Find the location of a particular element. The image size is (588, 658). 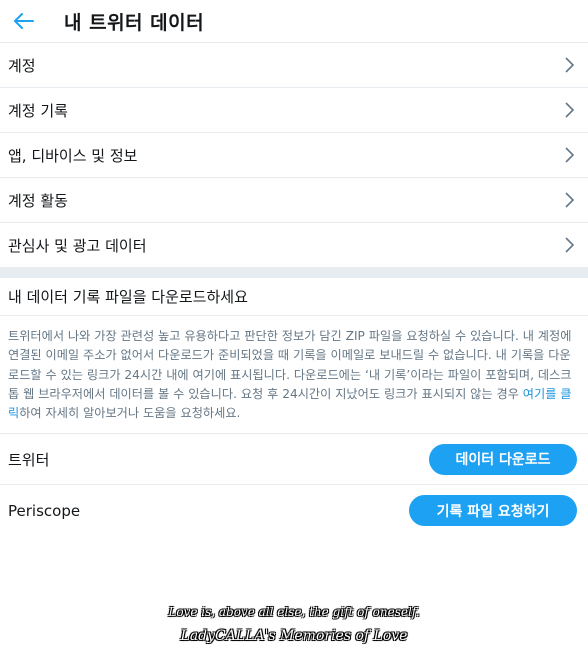

twitter-download-row: 트위터 데이터 다운로드 is located at coordinates (294, 460).